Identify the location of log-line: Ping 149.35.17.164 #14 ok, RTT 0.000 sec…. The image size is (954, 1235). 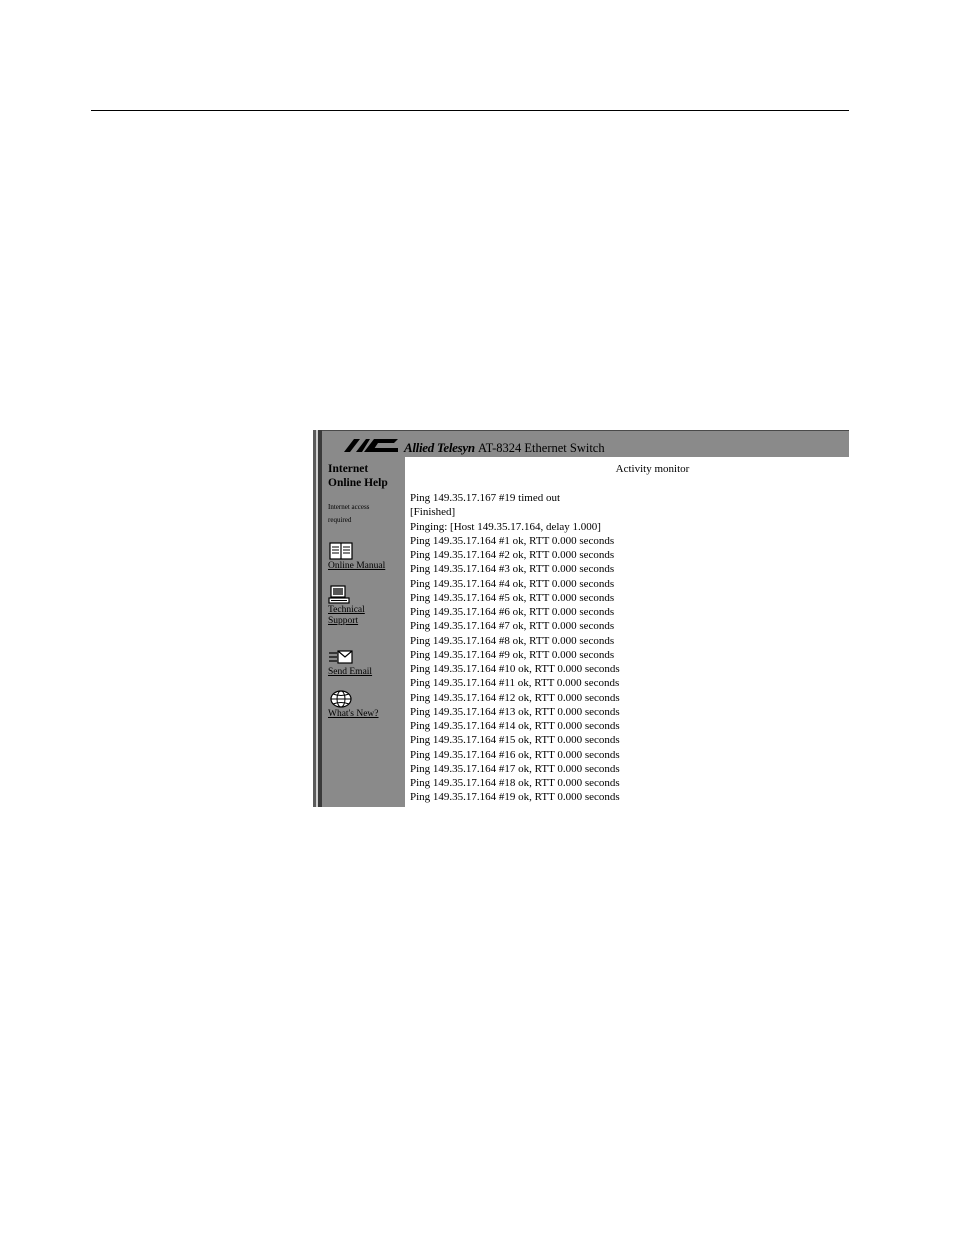
(515, 726).